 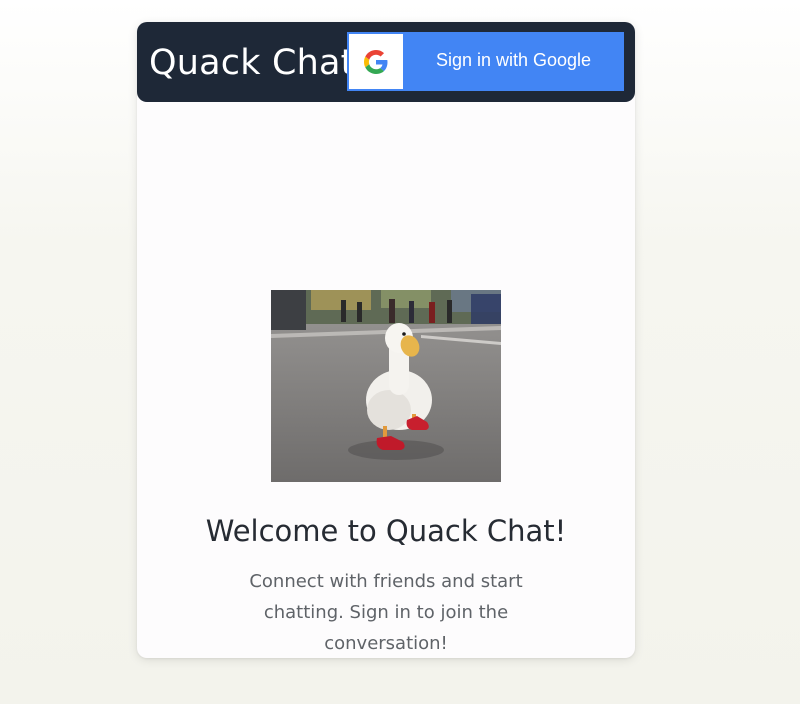 What do you see at coordinates (513, 60) in the screenshot?
I see `sign-in-button-label: Sign in with Google` at bounding box center [513, 60].